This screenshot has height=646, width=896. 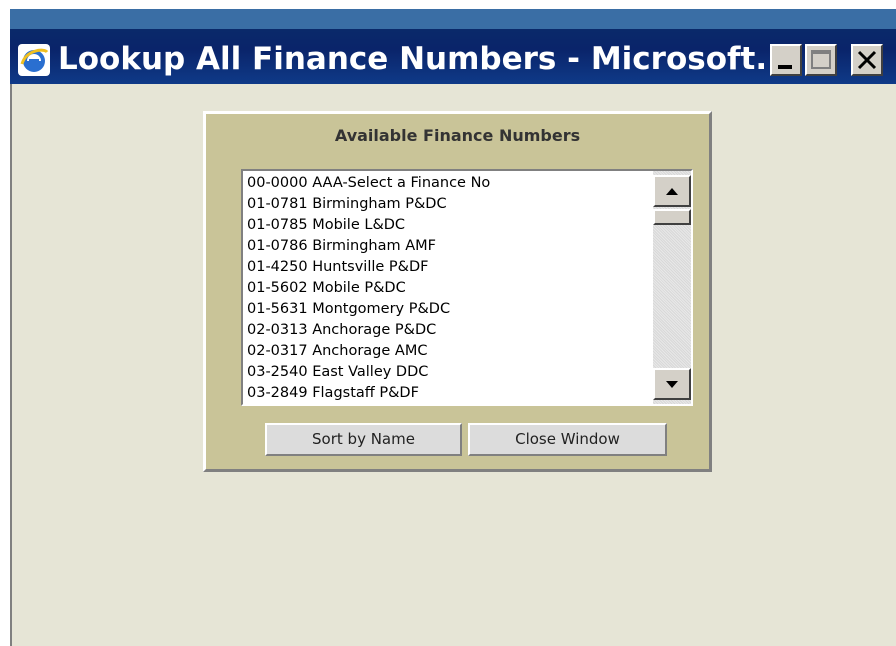 I want to click on top-strip, so click(x=448, y=4).